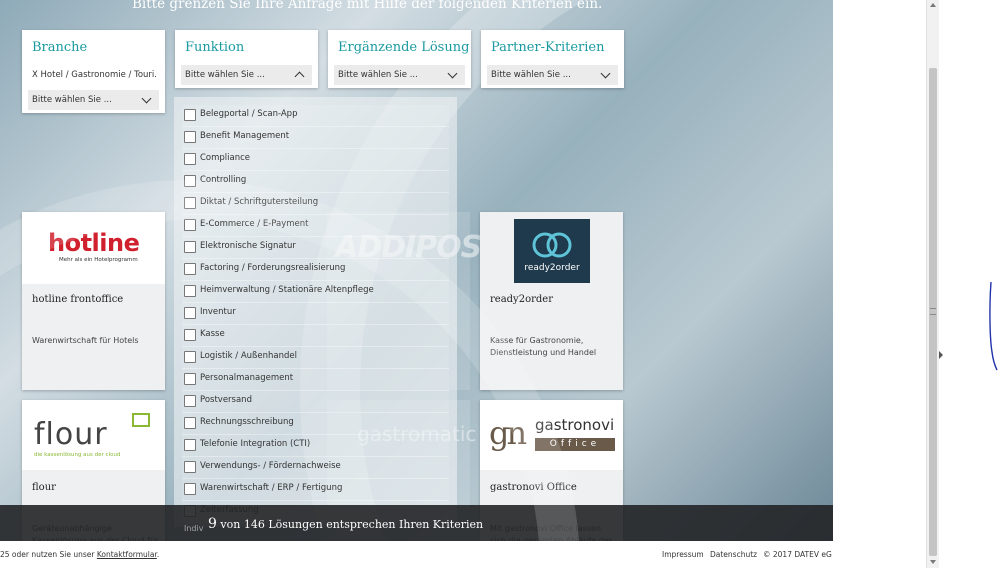 This screenshot has width=998, height=568. What do you see at coordinates (315, 248) in the screenshot?
I see `dropdown-option: Elektronische Signatur` at bounding box center [315, 248].